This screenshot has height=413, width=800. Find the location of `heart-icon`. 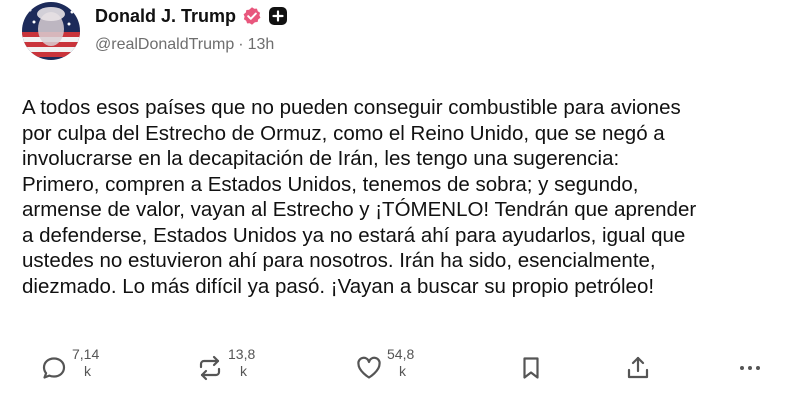

heart-icon is located at coordinates (369, 368).